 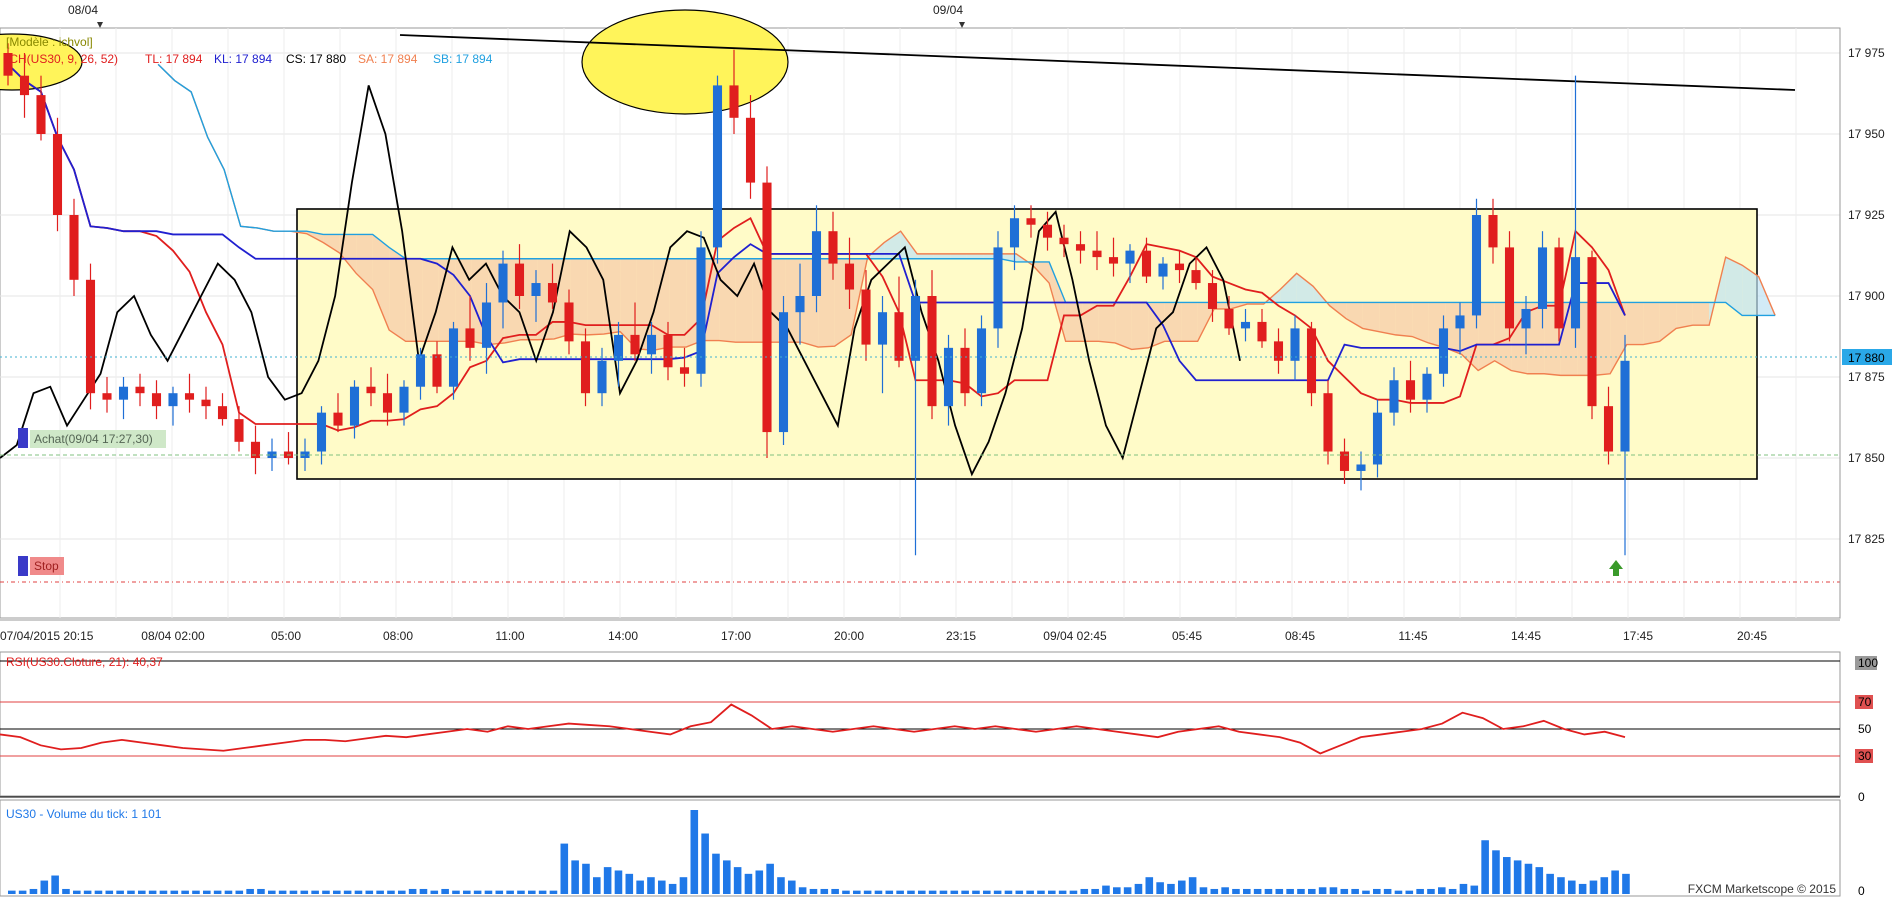 I want to click on cloud-segment, so click(x=975, y=256).